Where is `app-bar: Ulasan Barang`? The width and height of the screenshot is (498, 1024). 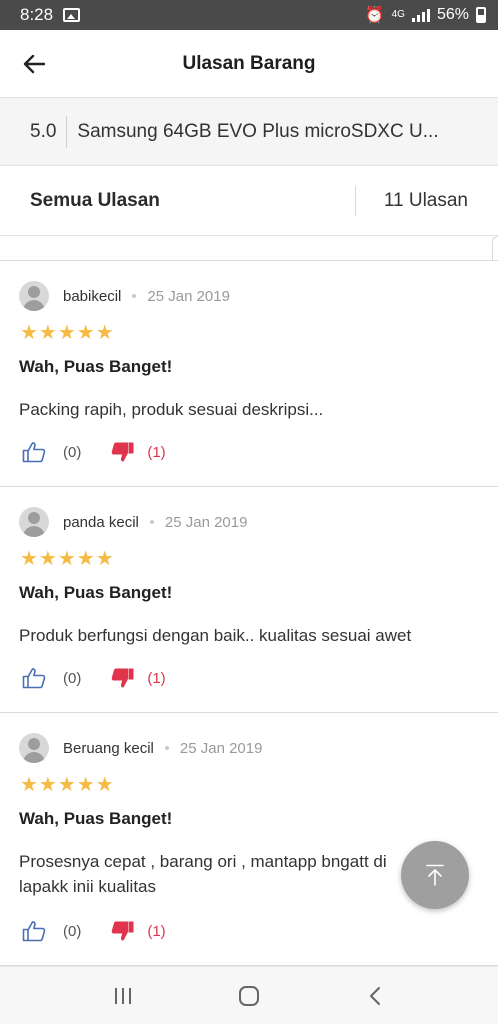
app-bar: Ulasan Barang is located at coordinates (249, 64).